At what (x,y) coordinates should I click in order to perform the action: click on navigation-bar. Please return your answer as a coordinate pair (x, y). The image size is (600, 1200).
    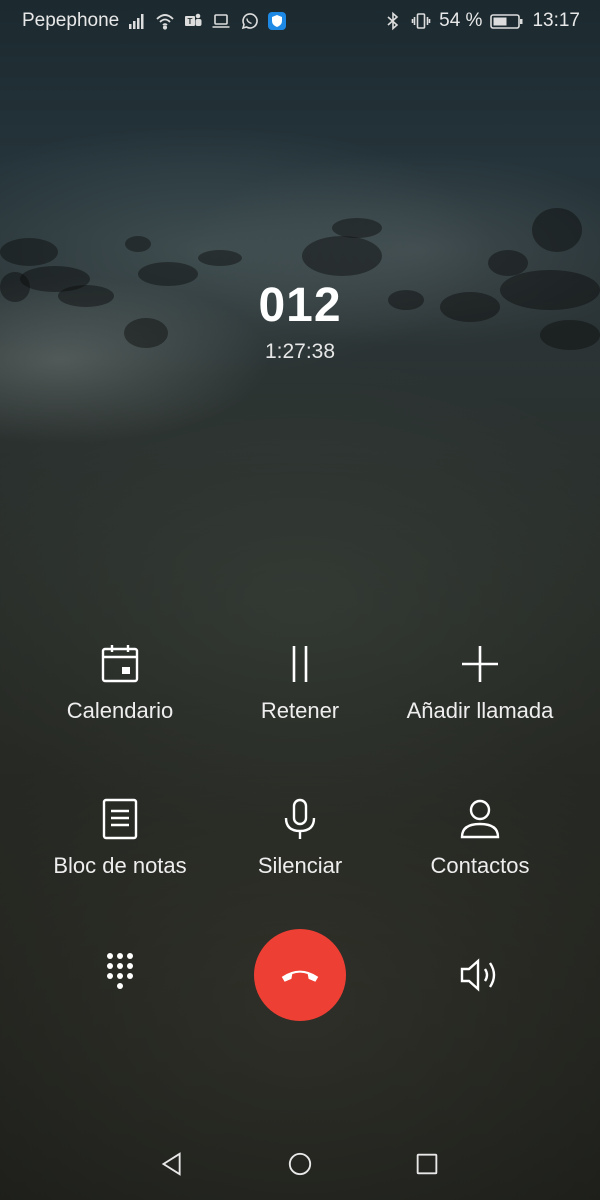
    Looking at the image, I should click on (300, 1166).